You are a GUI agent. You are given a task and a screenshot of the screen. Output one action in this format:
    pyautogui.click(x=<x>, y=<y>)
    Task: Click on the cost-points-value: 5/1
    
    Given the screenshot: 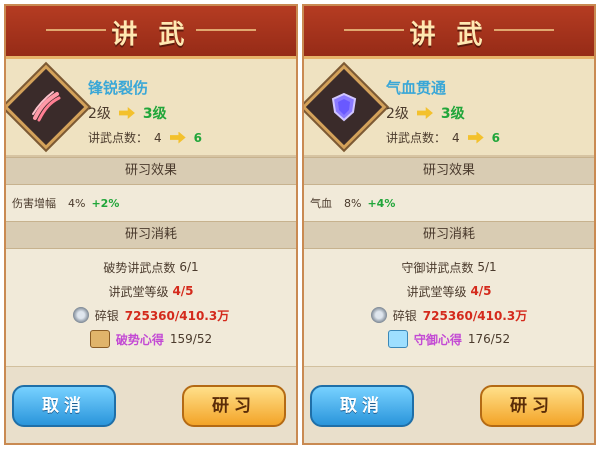 What is the action you would take?
    pyautogui.click(x=487, y=267)
    